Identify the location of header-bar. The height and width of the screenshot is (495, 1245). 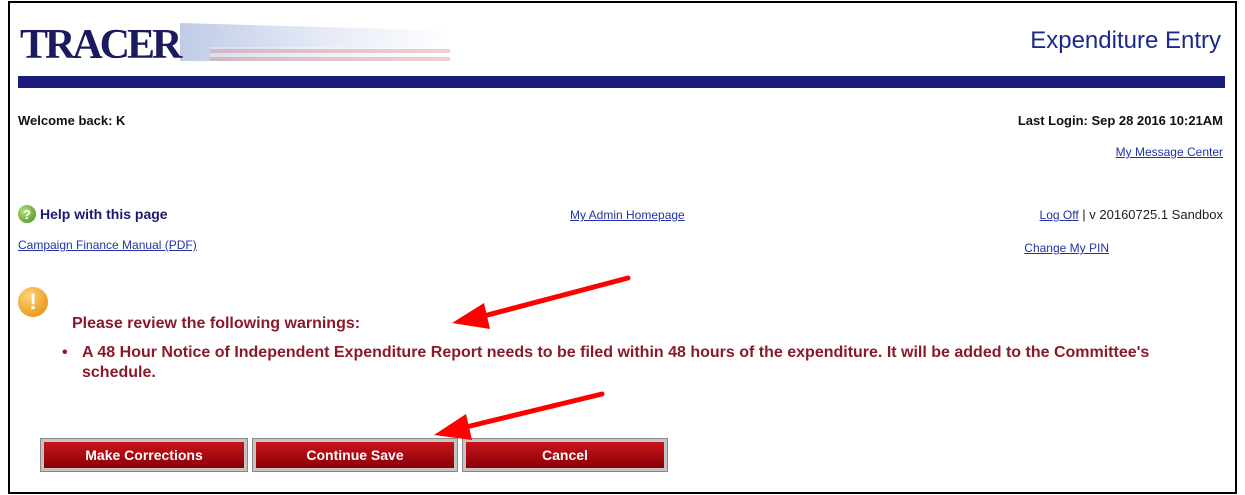
(621, 82).